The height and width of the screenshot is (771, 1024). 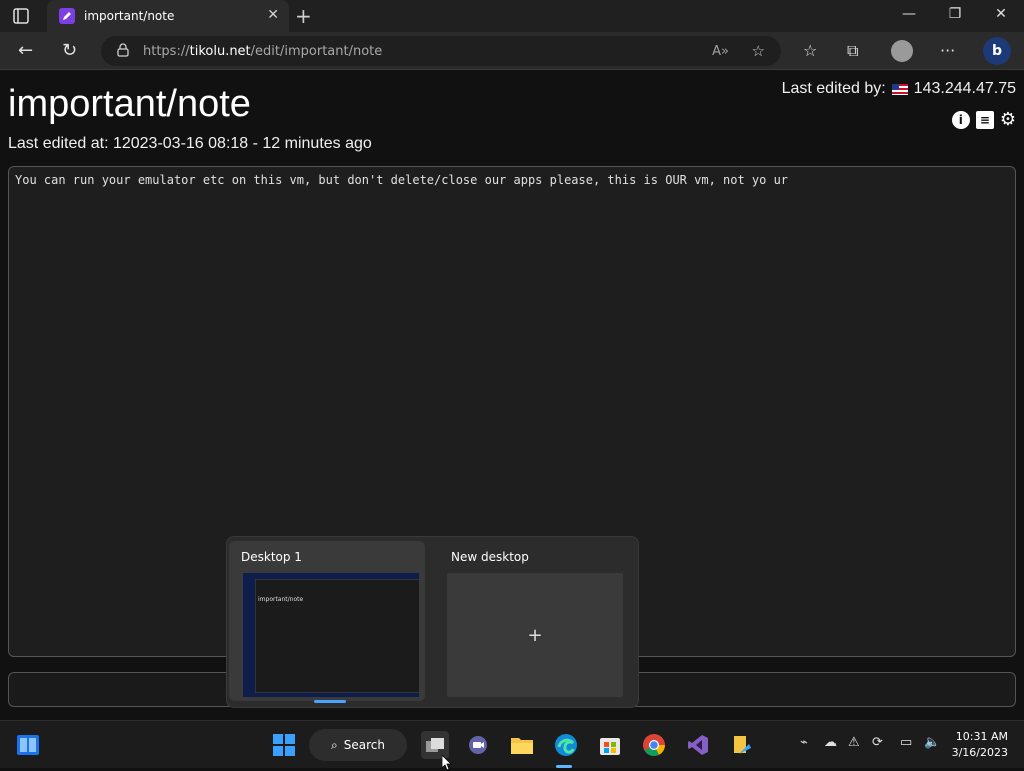 What do you see at coordinates (830, 742) in the screenshot?
I see `onedrive-icon: ☁` at bounding box center [830, 742].